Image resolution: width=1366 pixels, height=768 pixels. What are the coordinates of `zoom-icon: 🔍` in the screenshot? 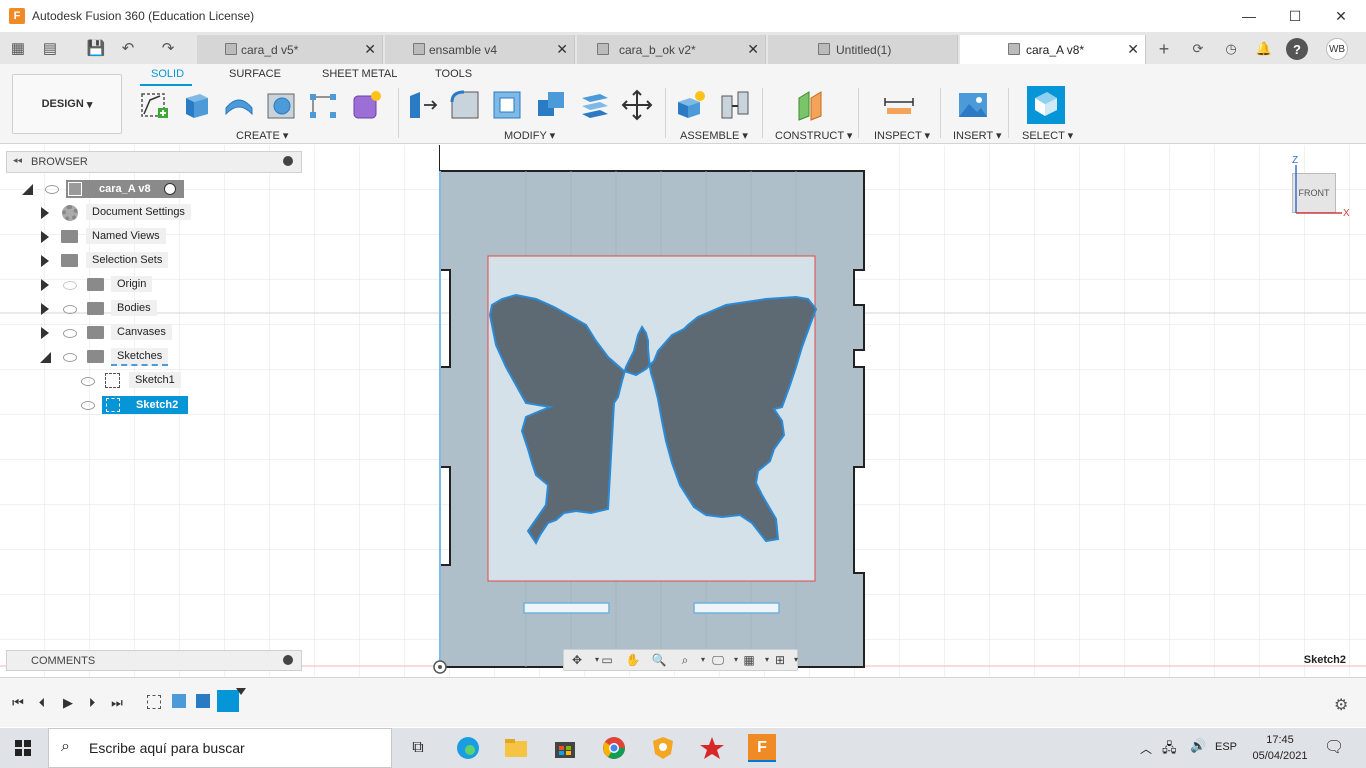 It's located at (659, 660).